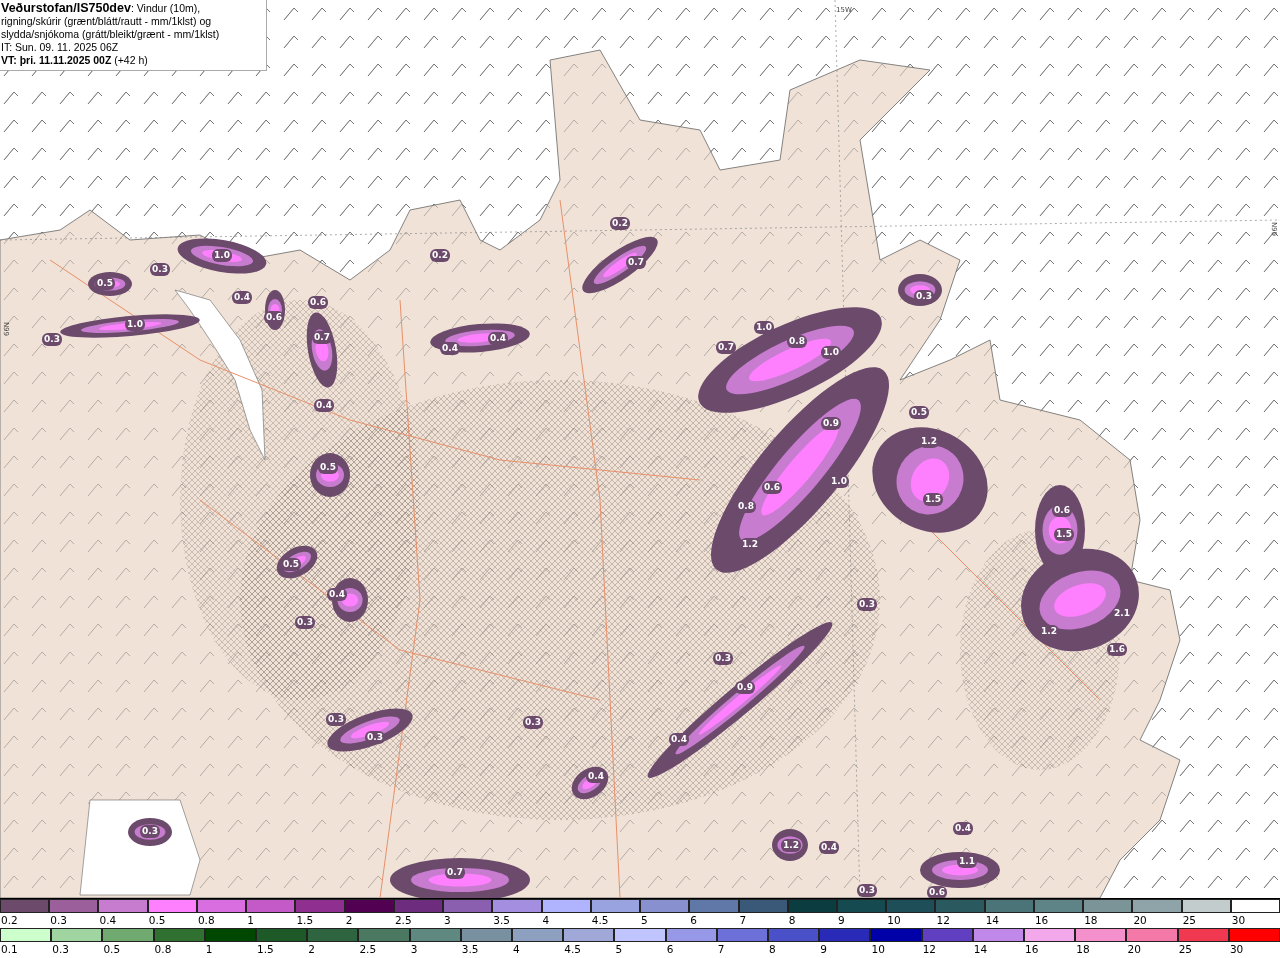 Image resolution: width=1280 pixels, height=958 pixels. I want to click on legend-label: 0.2, so click(9, 920).